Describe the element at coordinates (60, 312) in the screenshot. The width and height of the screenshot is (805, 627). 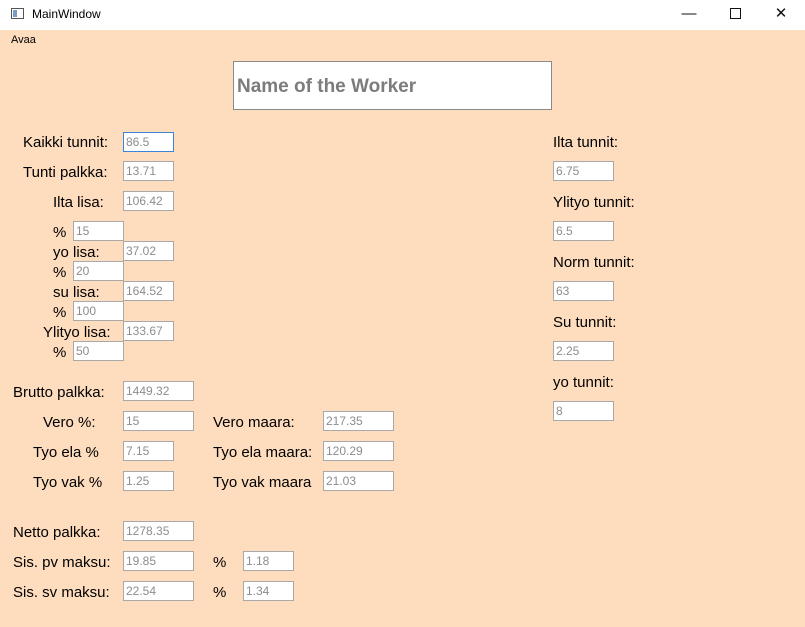
I see `su-lisa-pct-label: %` at that location.